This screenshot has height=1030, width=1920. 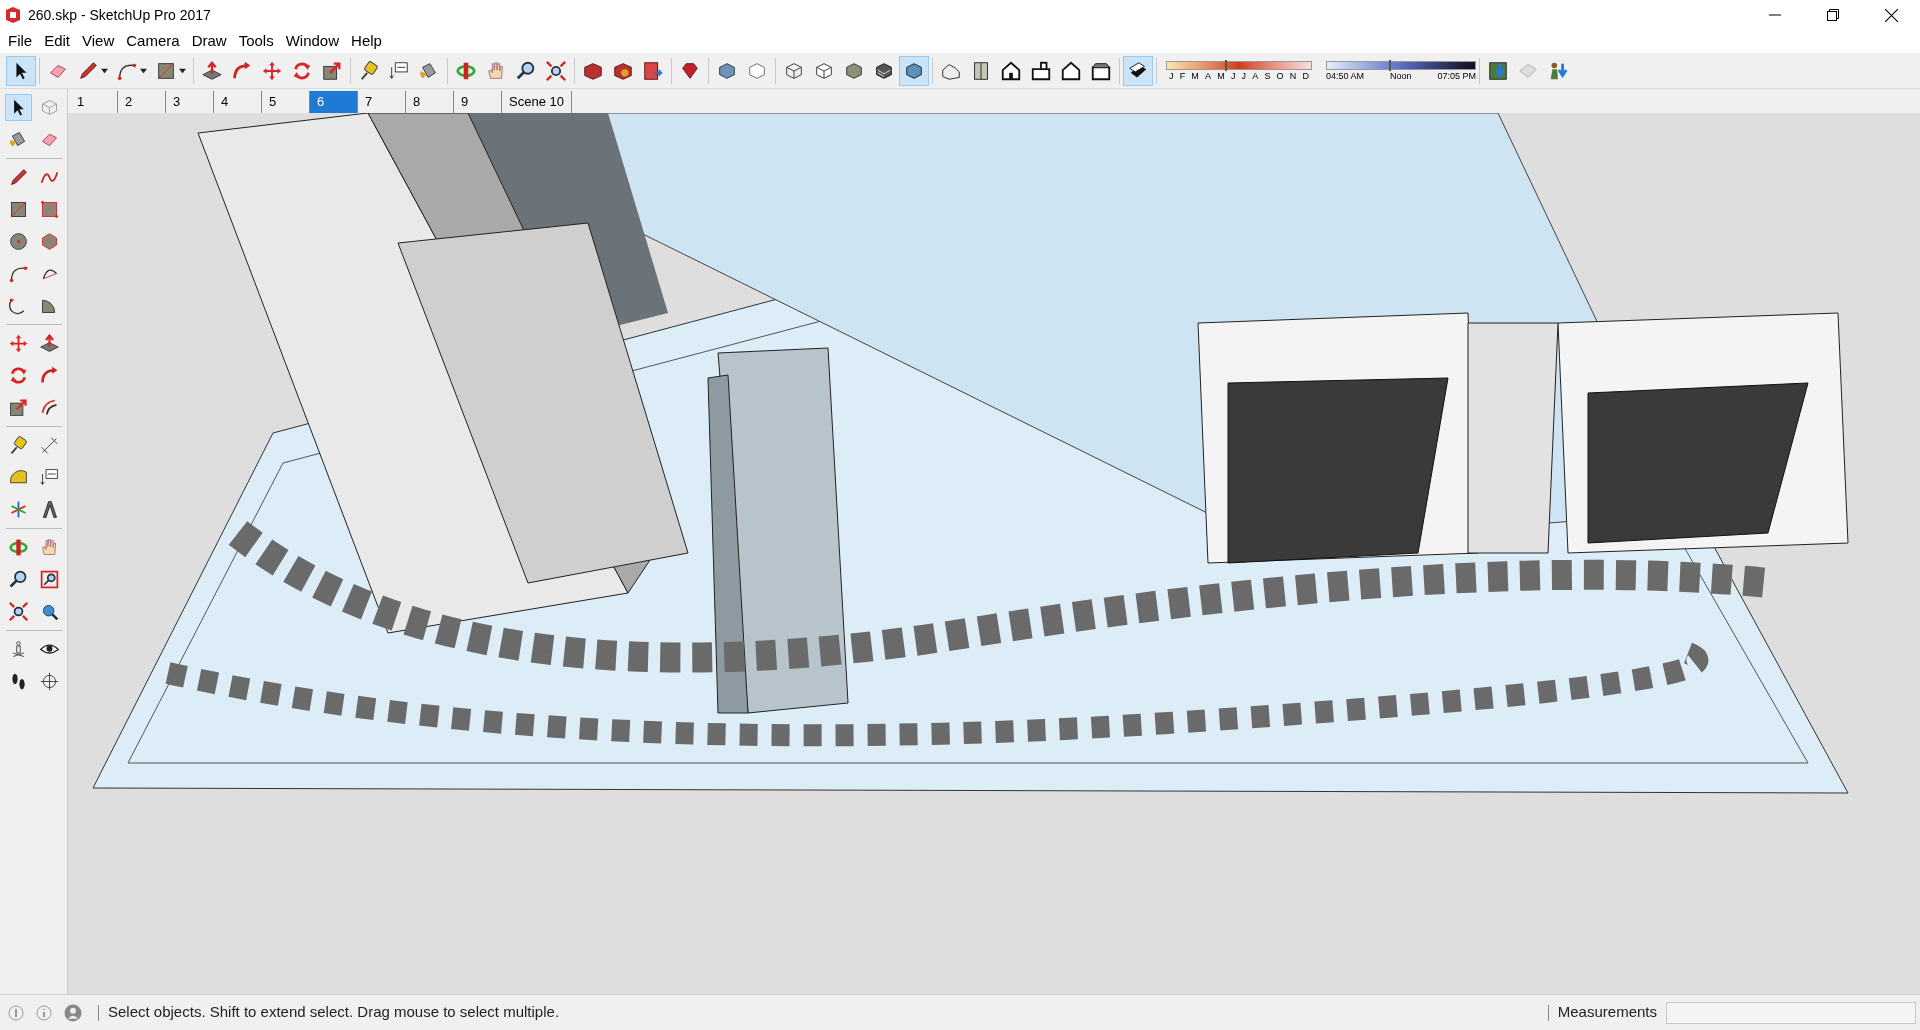 I want to click on dimension-icon, so click(x=49, y=445).